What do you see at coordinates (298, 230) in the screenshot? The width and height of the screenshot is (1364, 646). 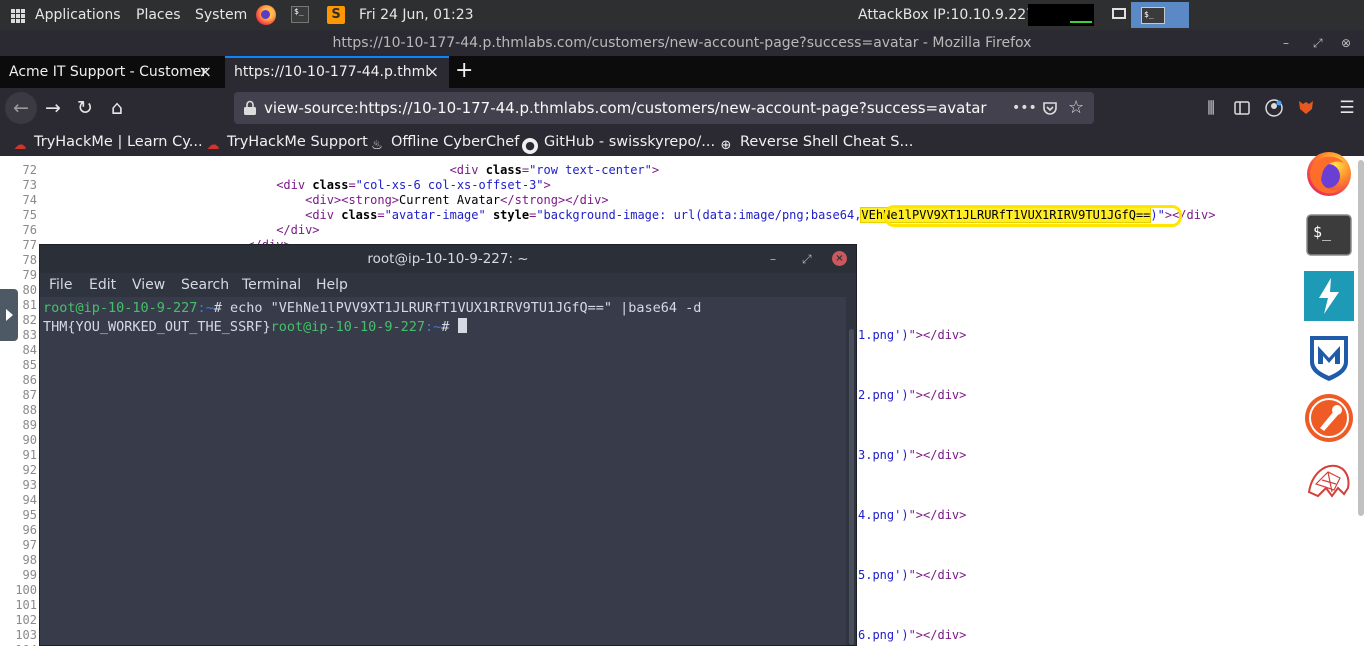 I see `code-token: </div>` at bounding box center [298, 230].